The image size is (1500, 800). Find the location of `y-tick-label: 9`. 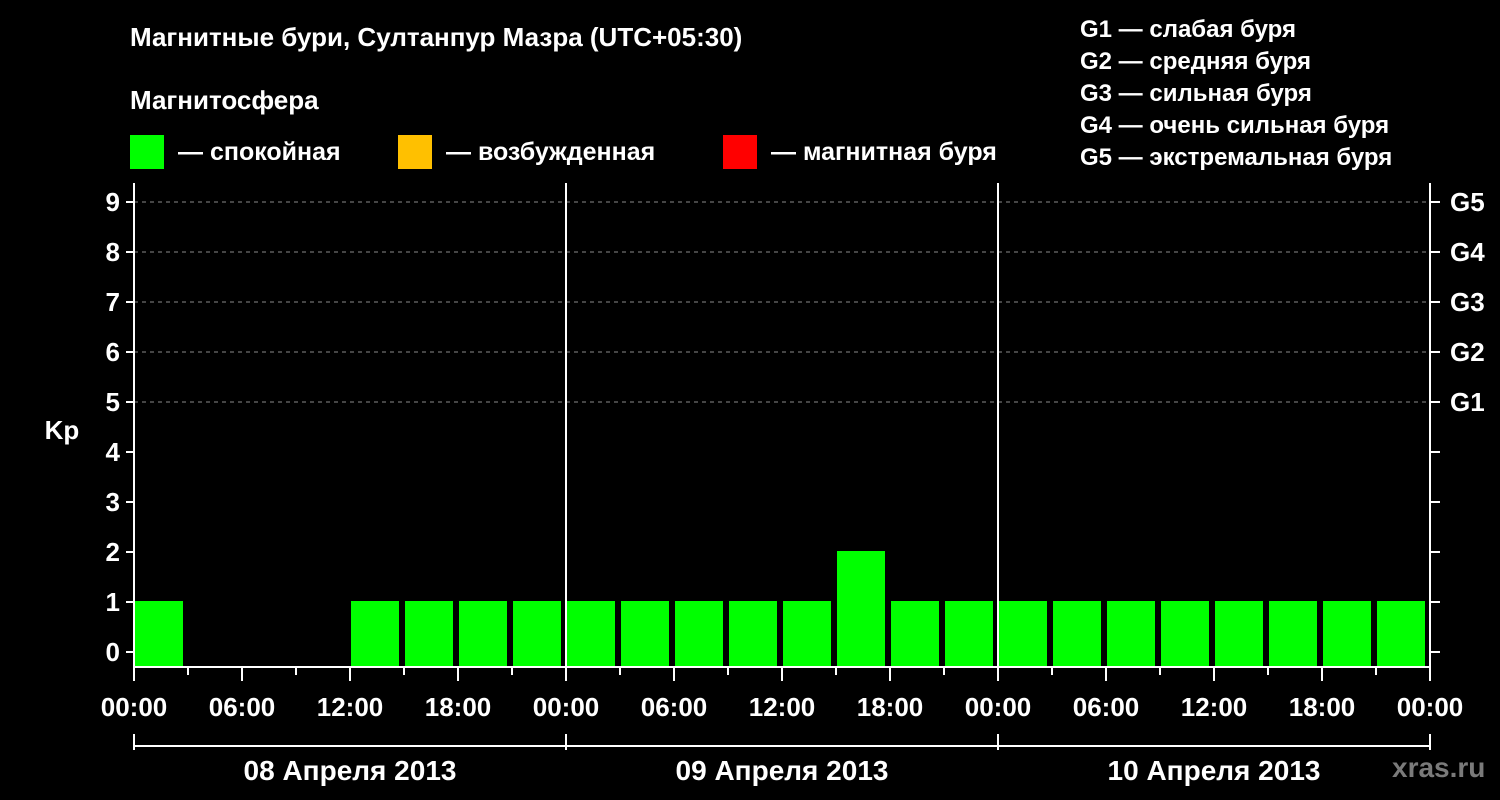

y-tick-label: 9 is located at coordinates (113, 202).